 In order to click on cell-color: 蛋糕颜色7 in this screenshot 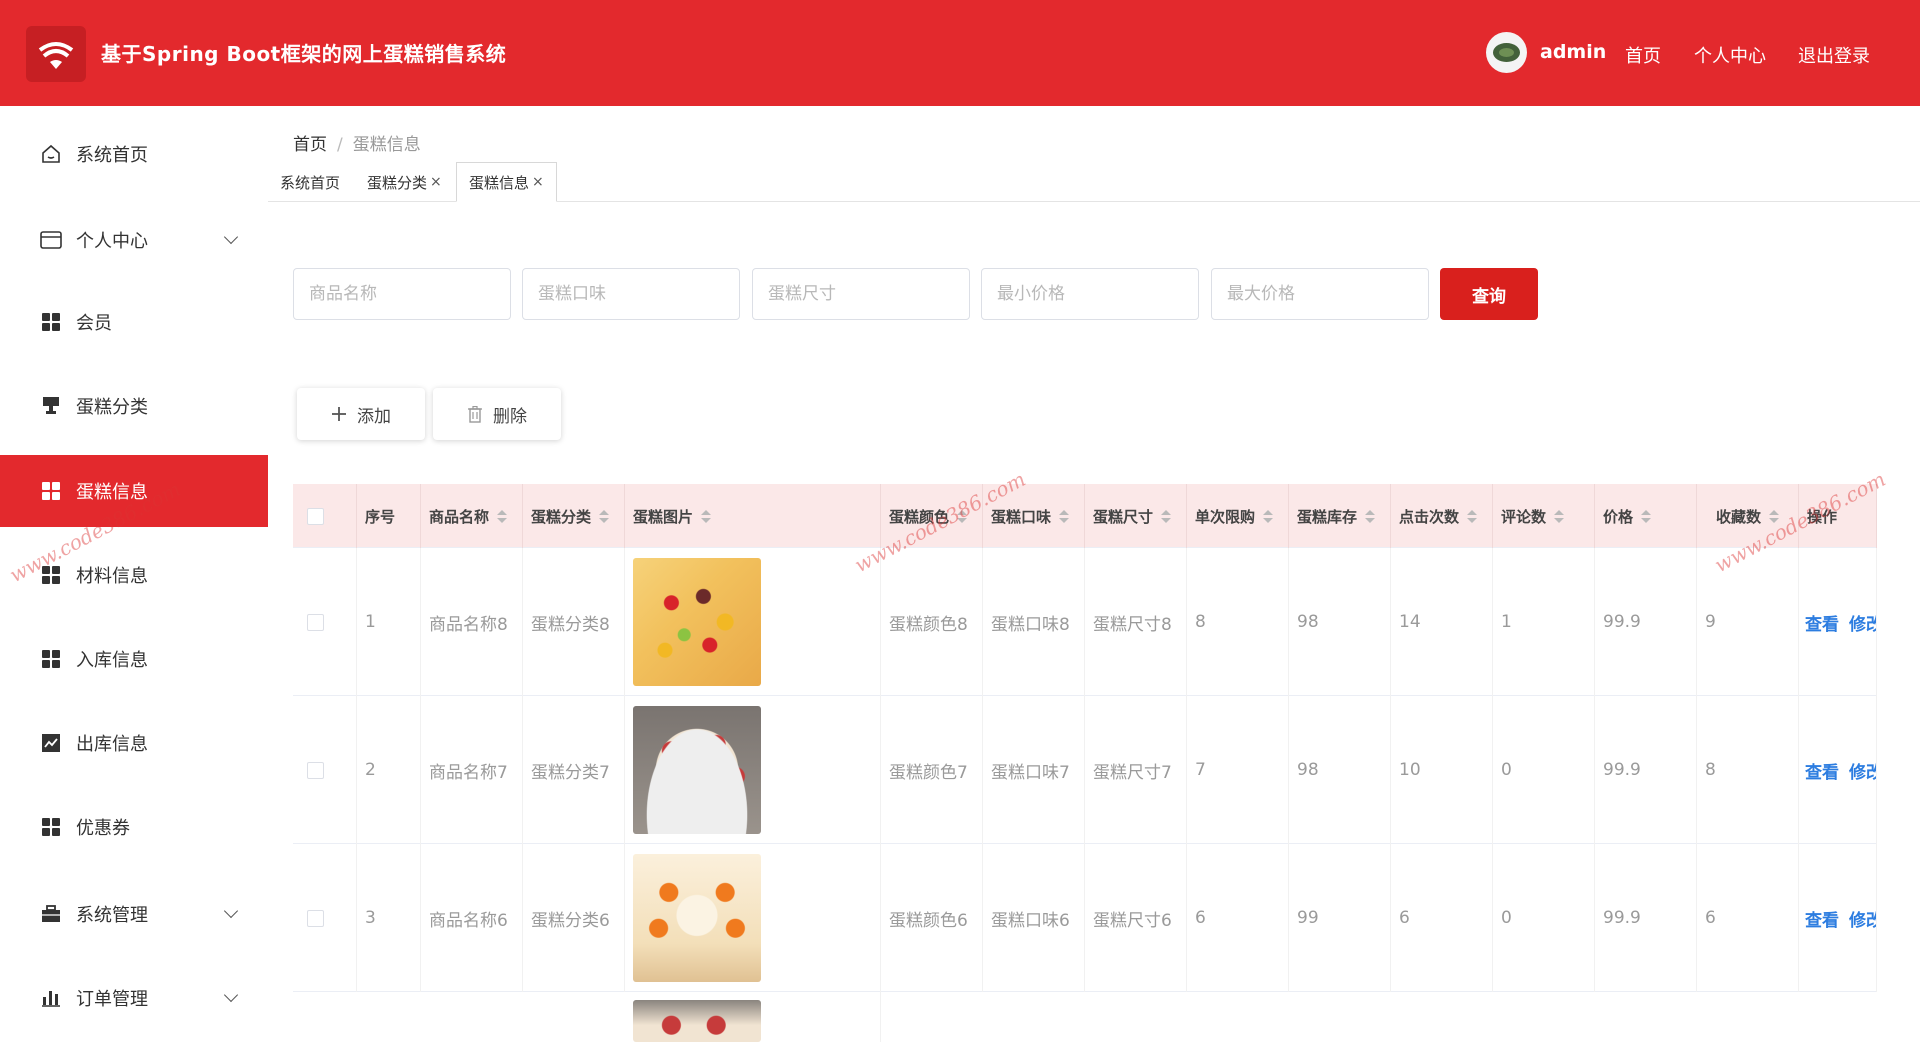, I will do `click(932, 770)`.